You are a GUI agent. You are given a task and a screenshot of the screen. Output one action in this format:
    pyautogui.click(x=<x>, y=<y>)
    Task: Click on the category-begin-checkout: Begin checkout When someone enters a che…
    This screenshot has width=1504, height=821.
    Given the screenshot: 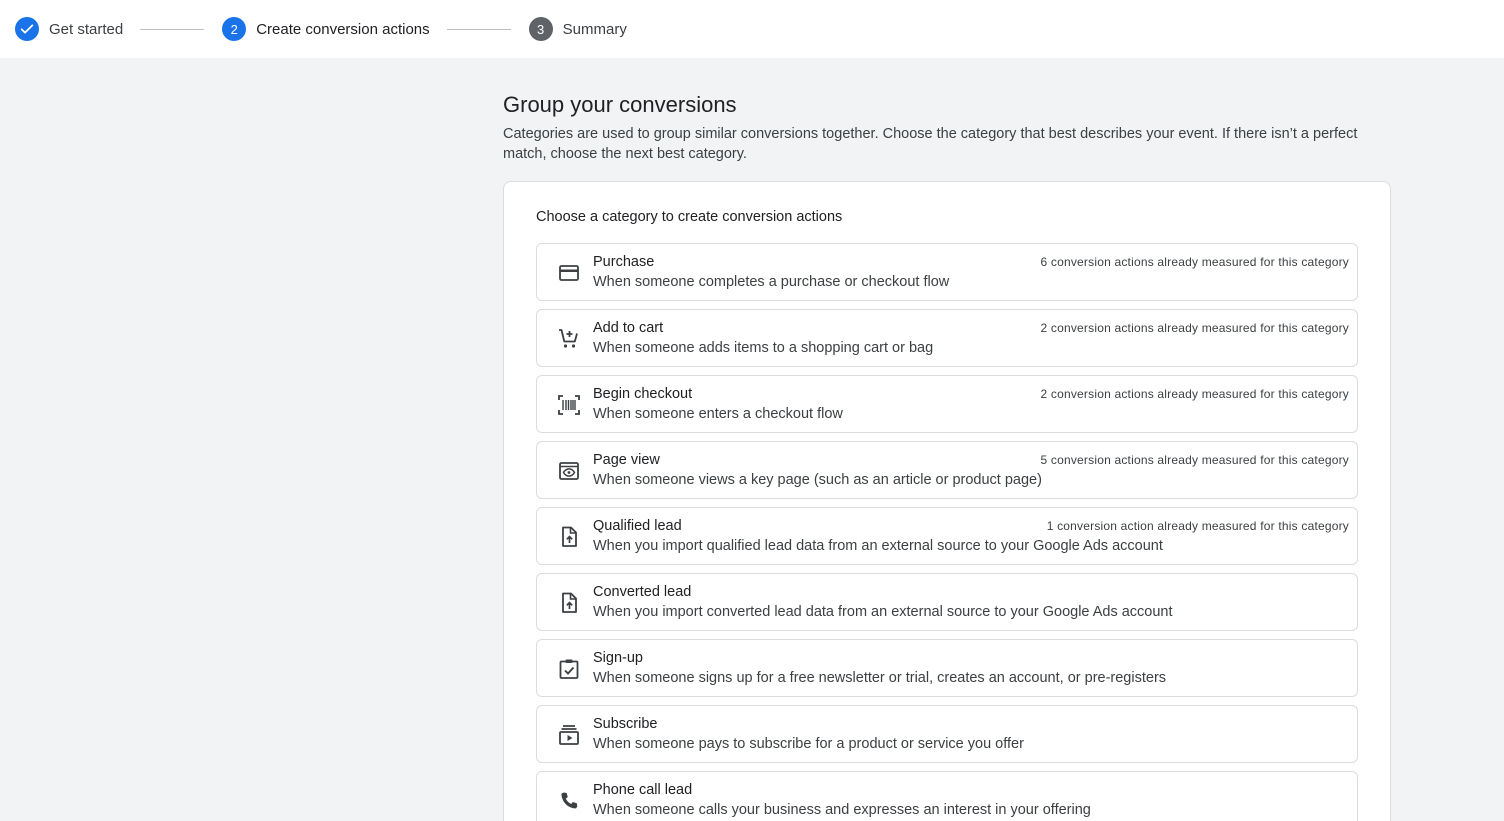 What is the action you would take?
    pyautogui.click(x=947, y=404)
    